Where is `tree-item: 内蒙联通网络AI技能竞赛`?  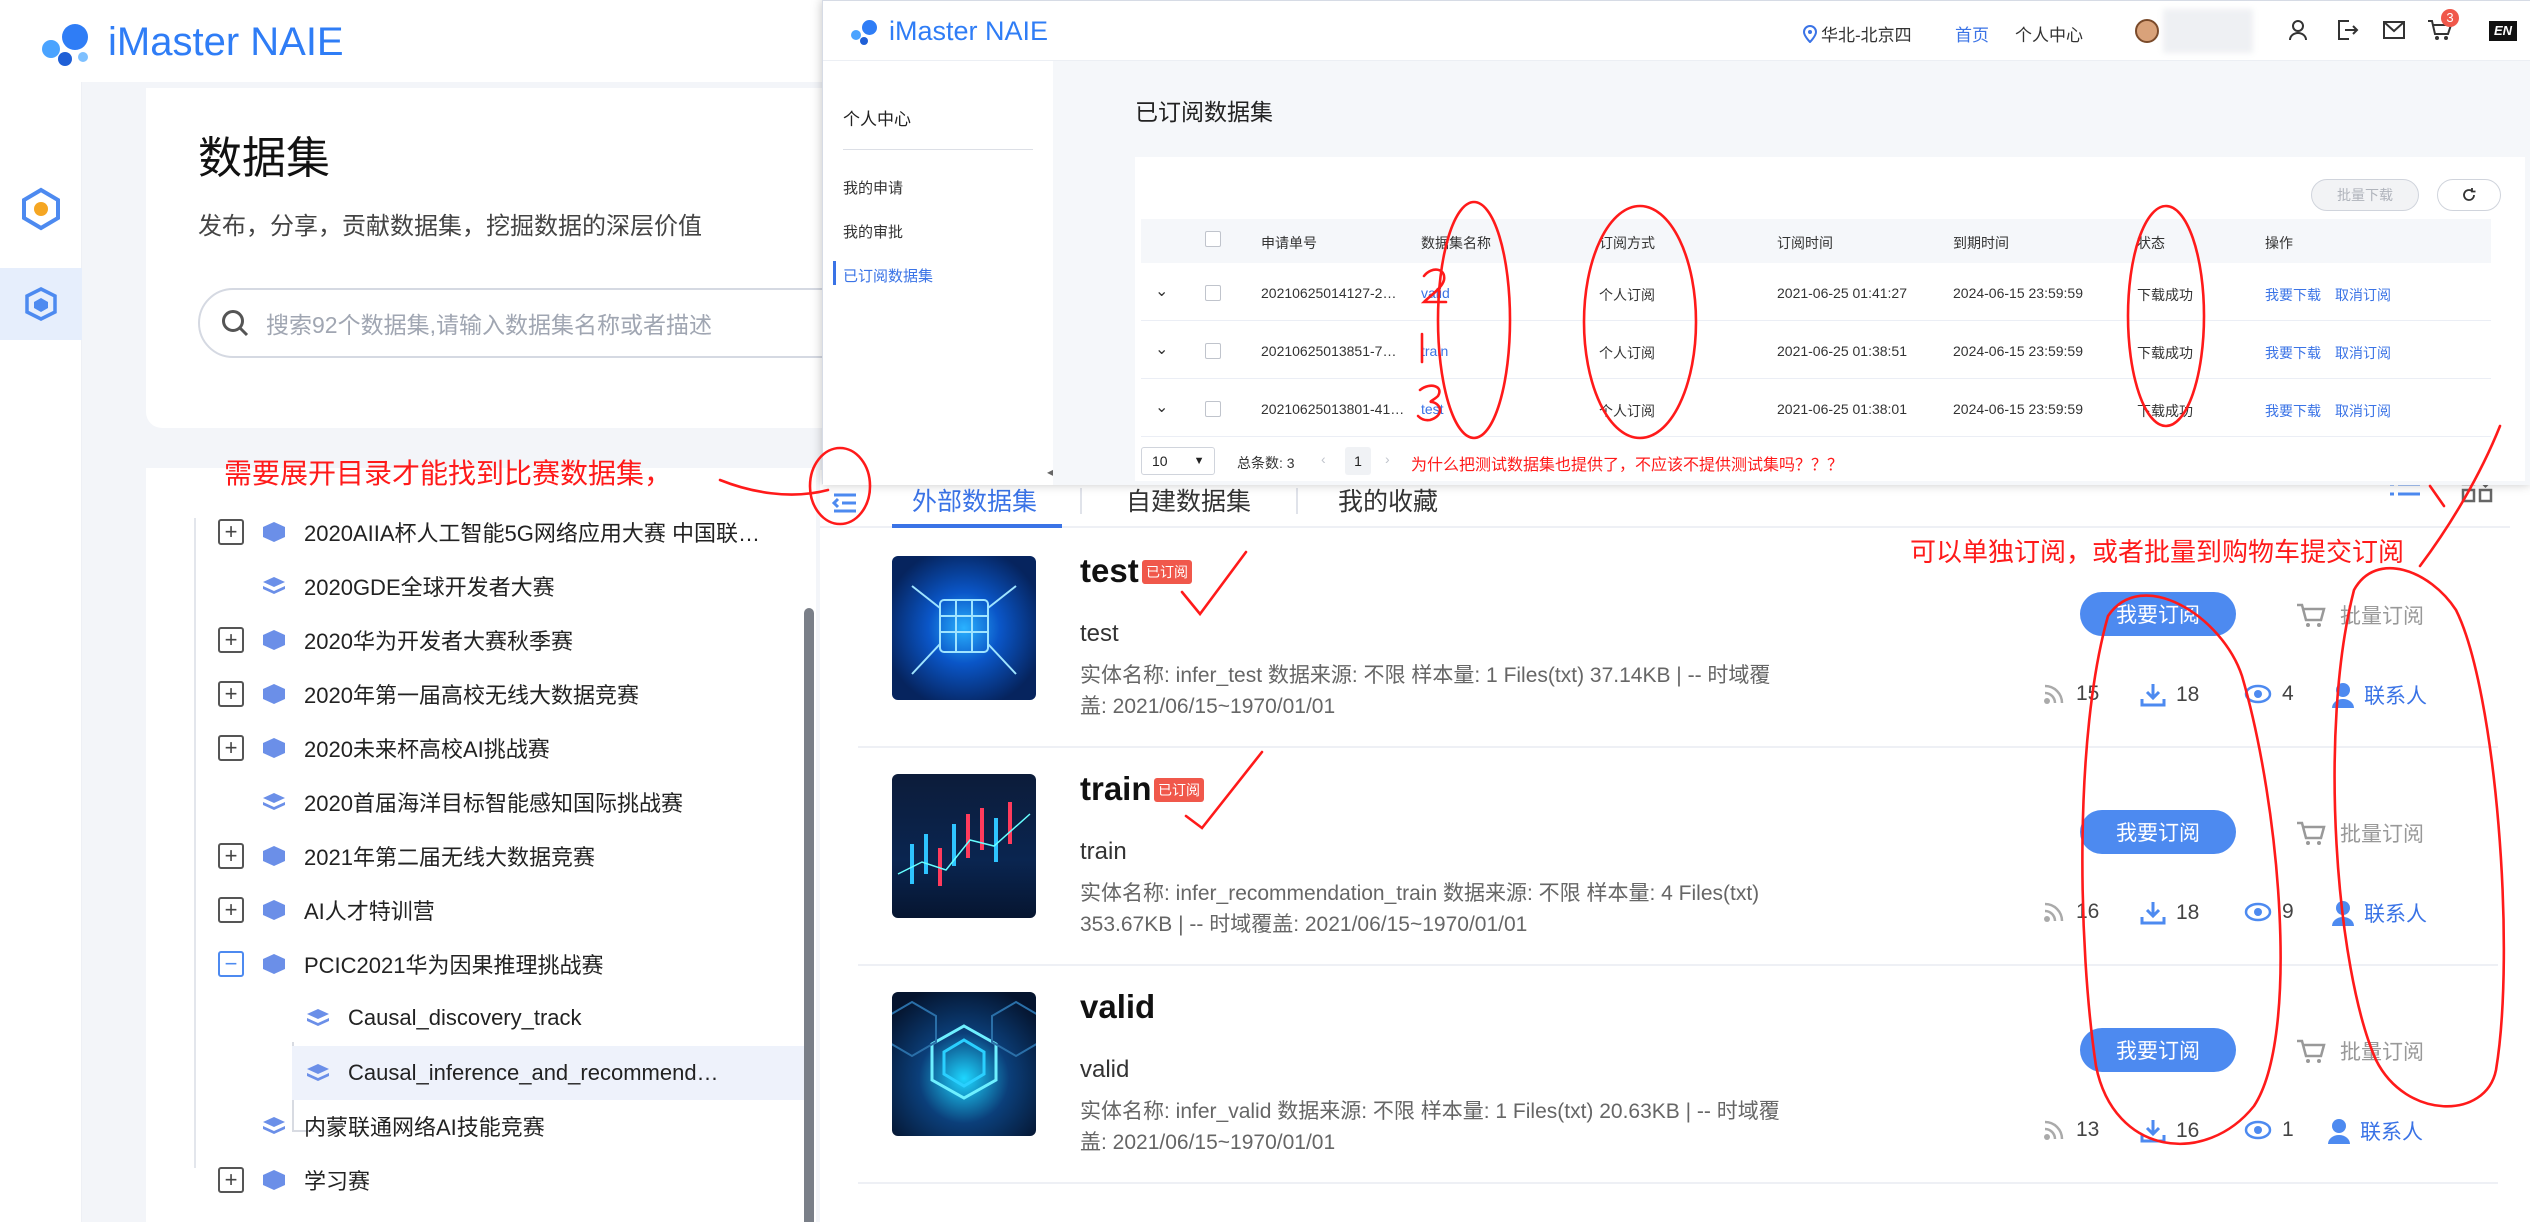 tree-item: 内蒙联通网络AI技能竞赛 is located at coordinates (403, 1126).